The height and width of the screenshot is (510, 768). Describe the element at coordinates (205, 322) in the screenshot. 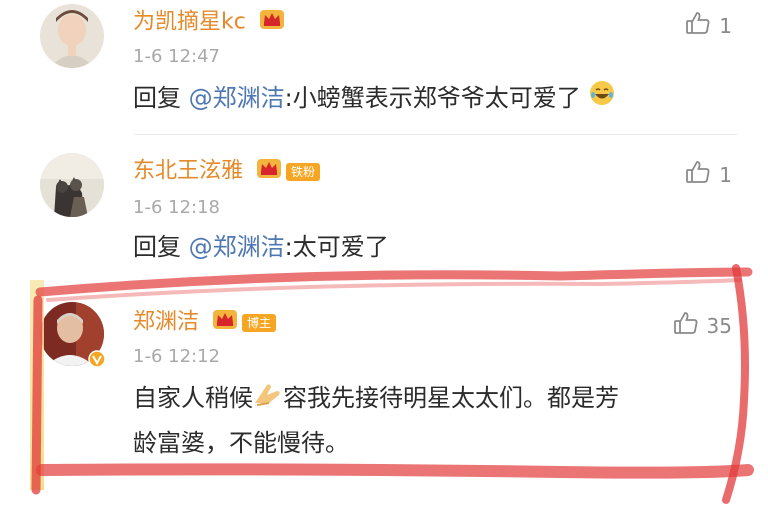

I see `username: 郑渊洁 博主` at that location.